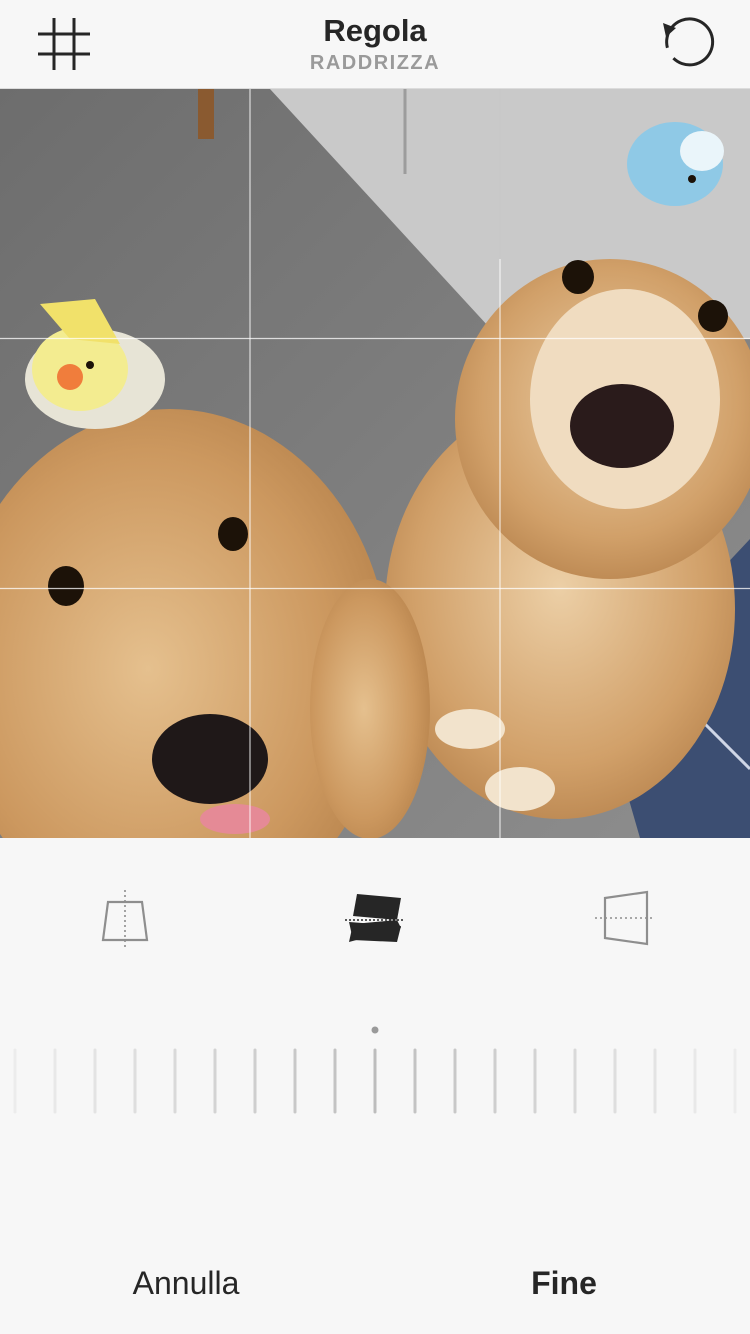 The image size is (750, 1334). I want to click on page-title: Regola, so click(375, 30).